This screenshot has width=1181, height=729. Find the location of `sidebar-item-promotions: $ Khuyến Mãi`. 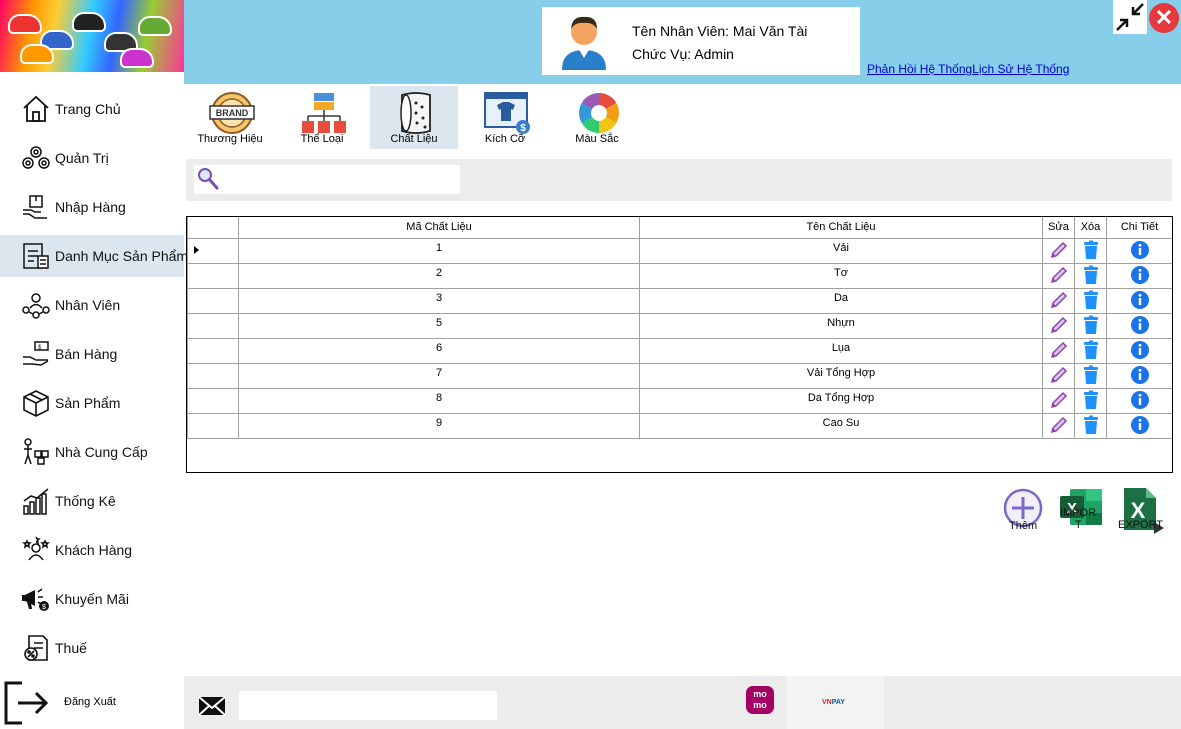

sidebar-item-promotions: $ Khuyến Mãi is located at coordinates (92, 599).